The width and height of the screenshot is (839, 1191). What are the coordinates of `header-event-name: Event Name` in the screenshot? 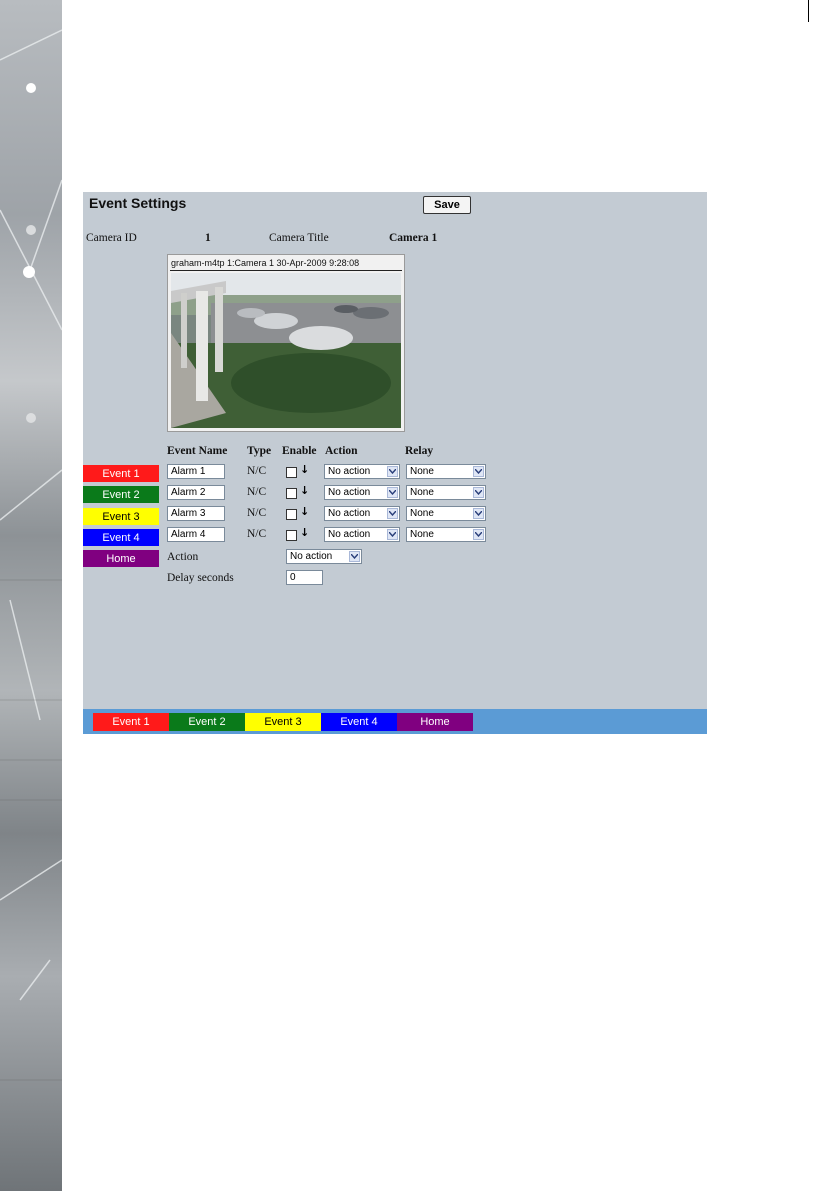 It's located at (197, 451).